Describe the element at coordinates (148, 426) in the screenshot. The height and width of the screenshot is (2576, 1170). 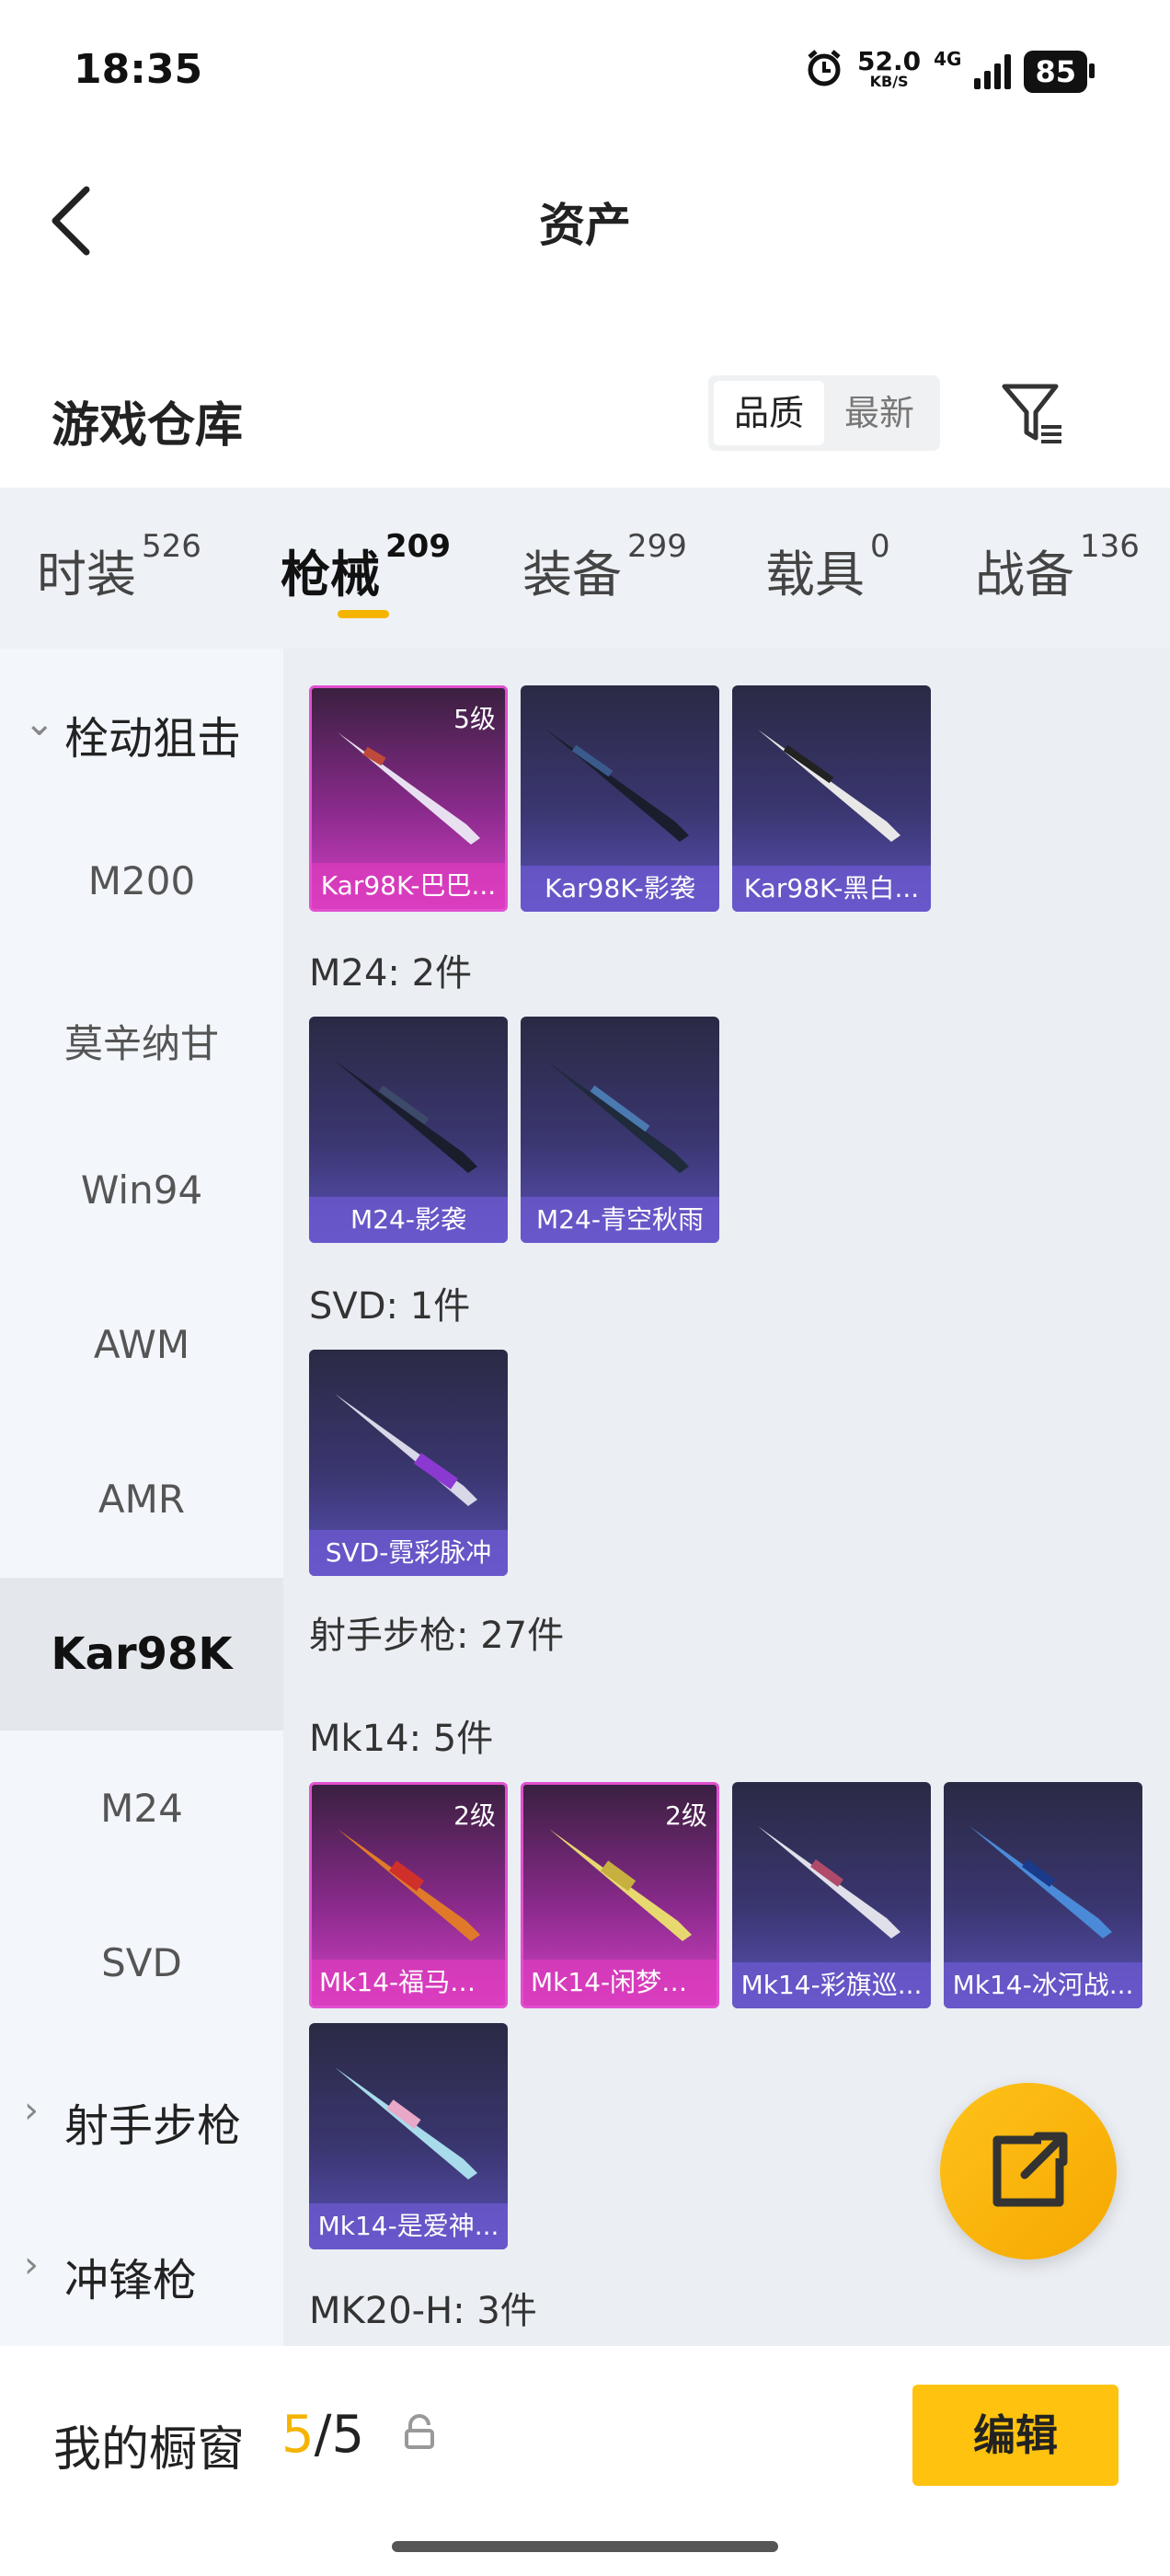
I see `warehouse-title: 游戏仓库` at that location.